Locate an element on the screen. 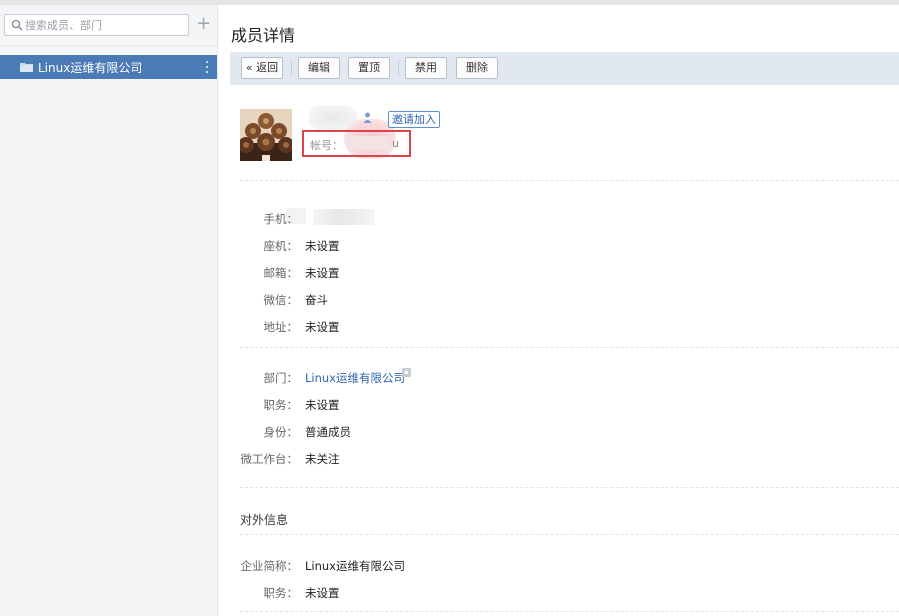  company-short-label: 企业简称： is located at coordinates (269, 566).